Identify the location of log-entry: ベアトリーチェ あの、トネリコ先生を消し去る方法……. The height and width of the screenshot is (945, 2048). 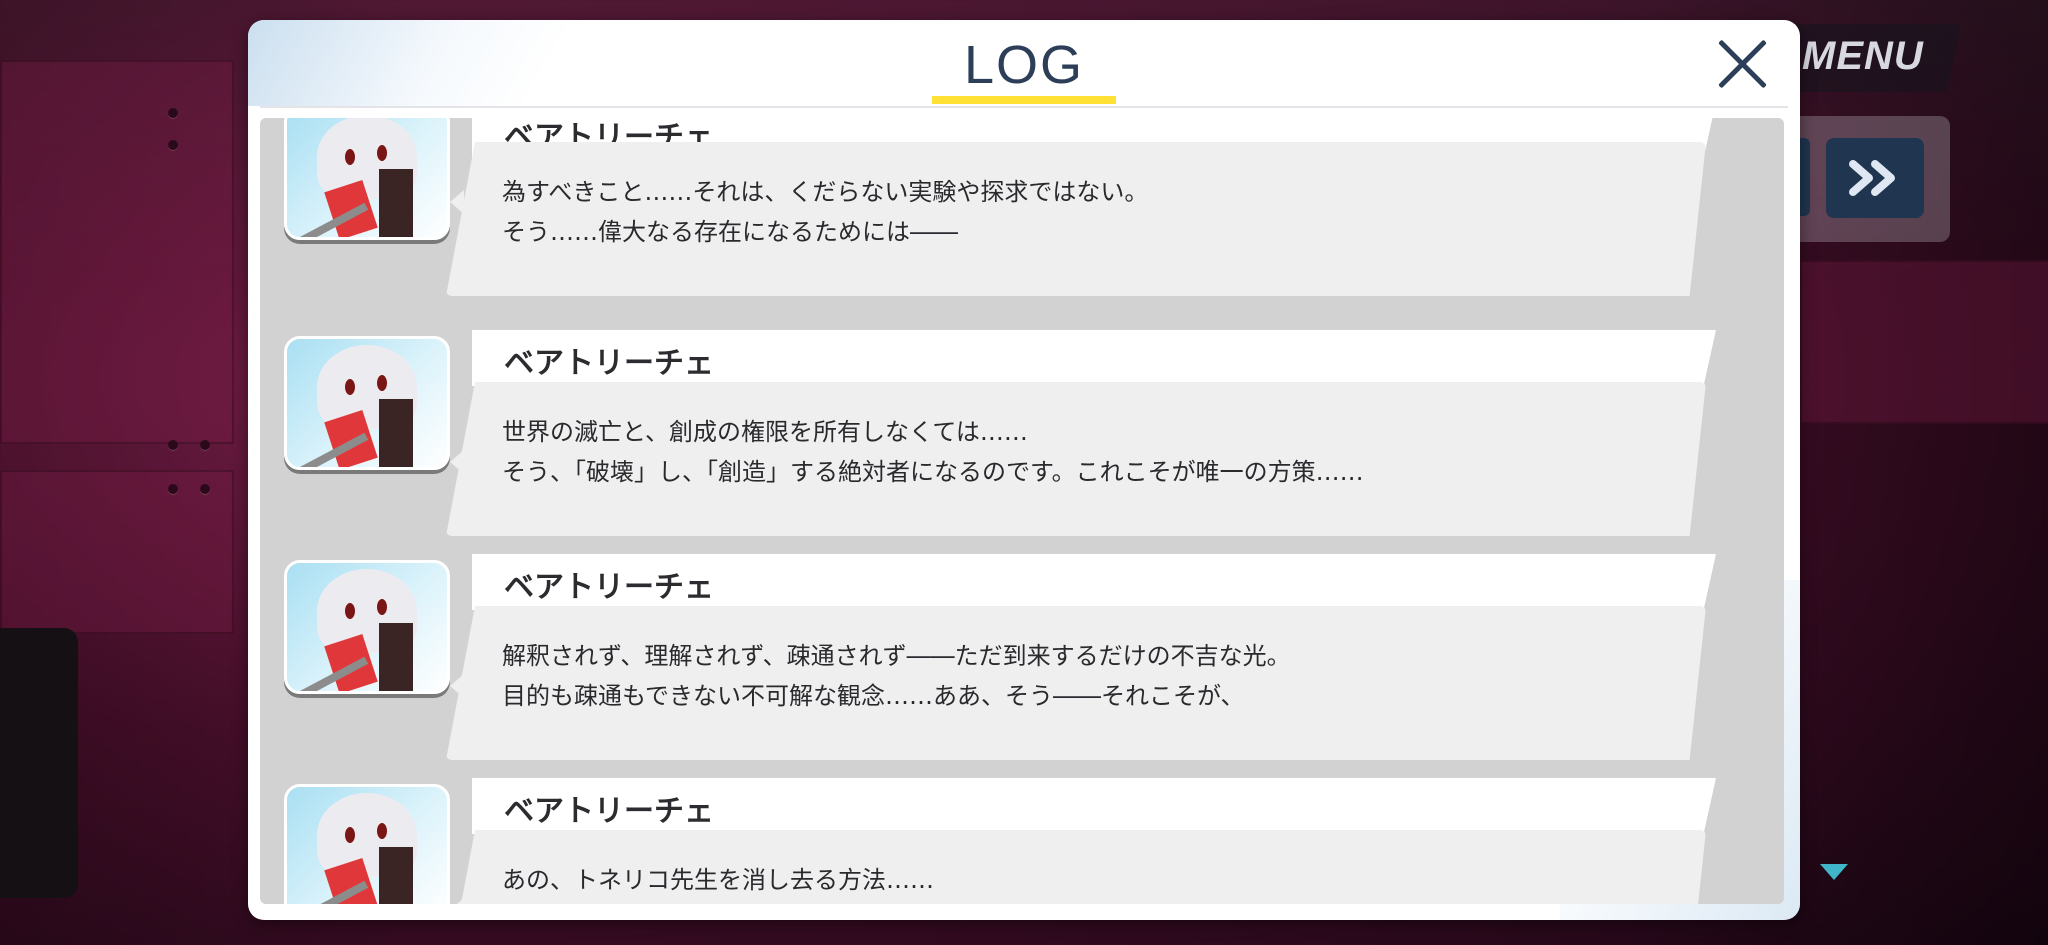
(1022, 841).